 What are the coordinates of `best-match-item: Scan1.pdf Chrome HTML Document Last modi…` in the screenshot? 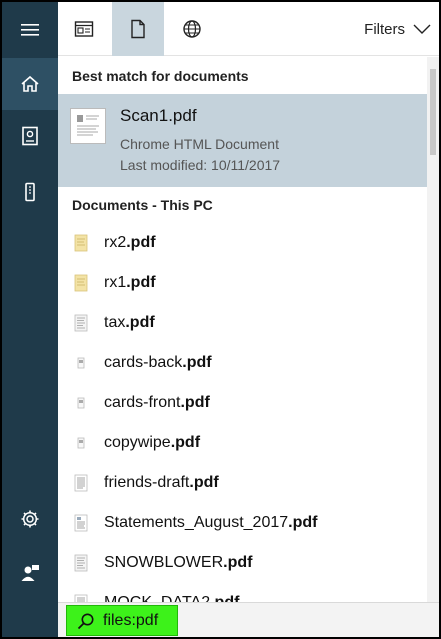 It's located at (242, 140).